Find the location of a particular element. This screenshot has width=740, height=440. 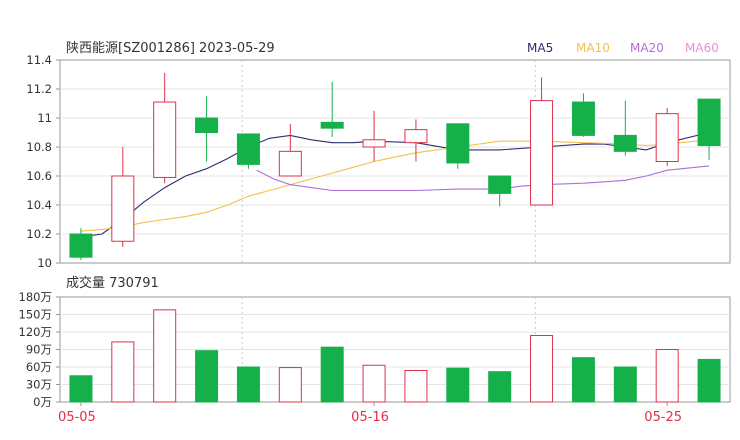

volume-tick-label: 90万 is located at coordinates (39, 350).